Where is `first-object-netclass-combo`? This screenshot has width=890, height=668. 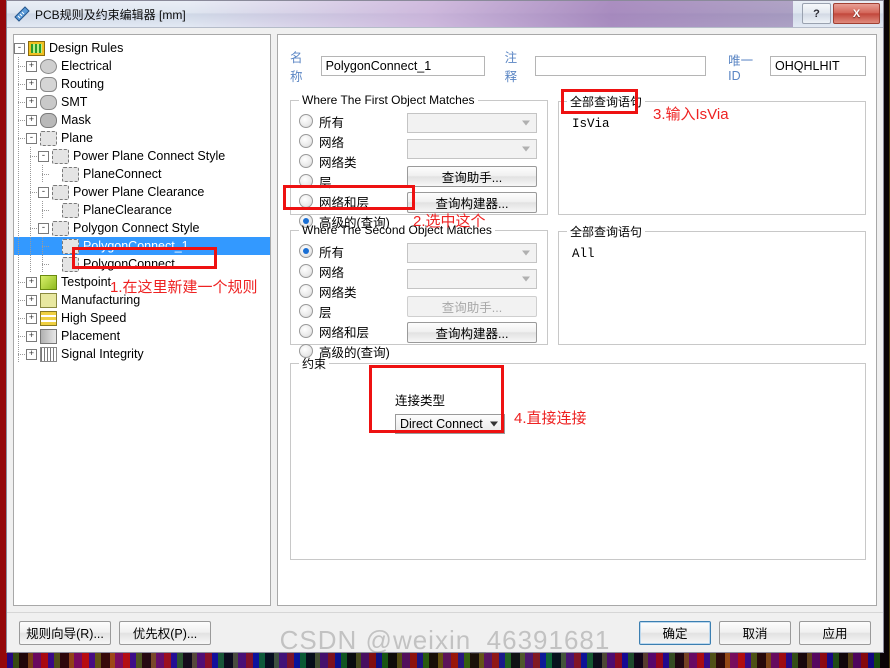 first-object-netclass-combo is located at coordinates (472, 149).